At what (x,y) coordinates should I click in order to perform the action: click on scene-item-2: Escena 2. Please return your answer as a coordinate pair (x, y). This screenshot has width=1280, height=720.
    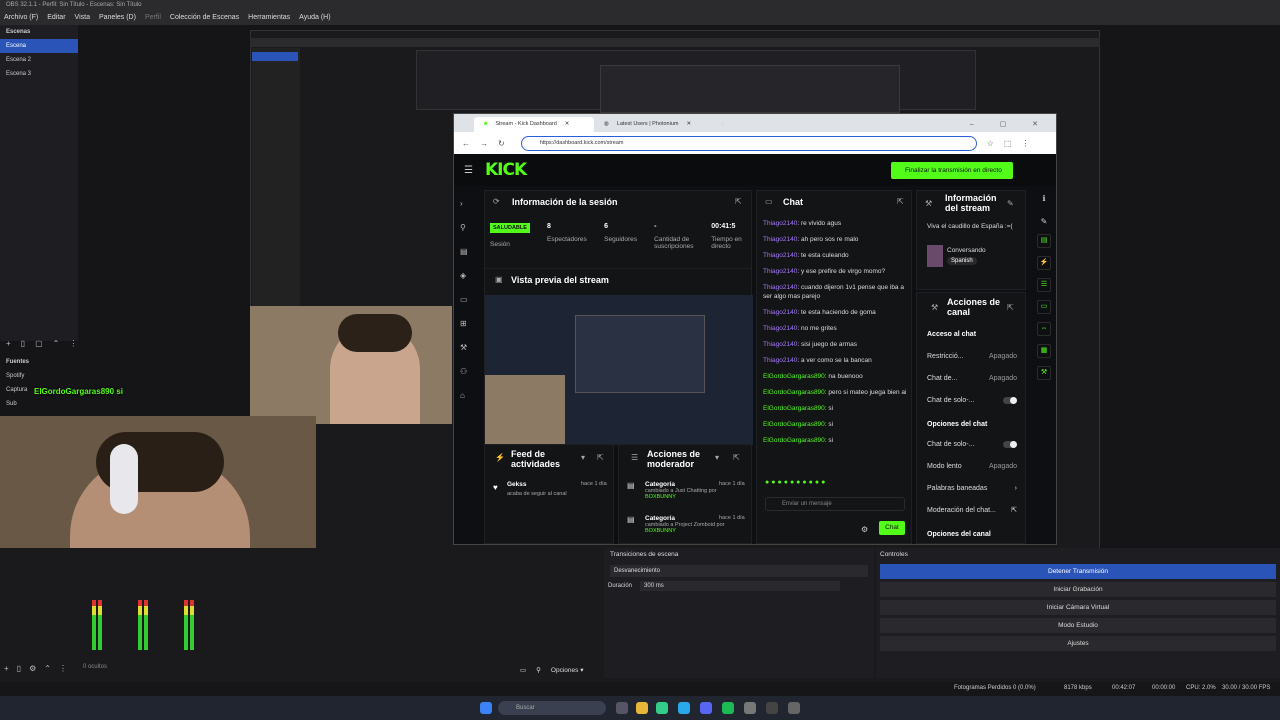
    Looking at the image, I should click on (39, 60).